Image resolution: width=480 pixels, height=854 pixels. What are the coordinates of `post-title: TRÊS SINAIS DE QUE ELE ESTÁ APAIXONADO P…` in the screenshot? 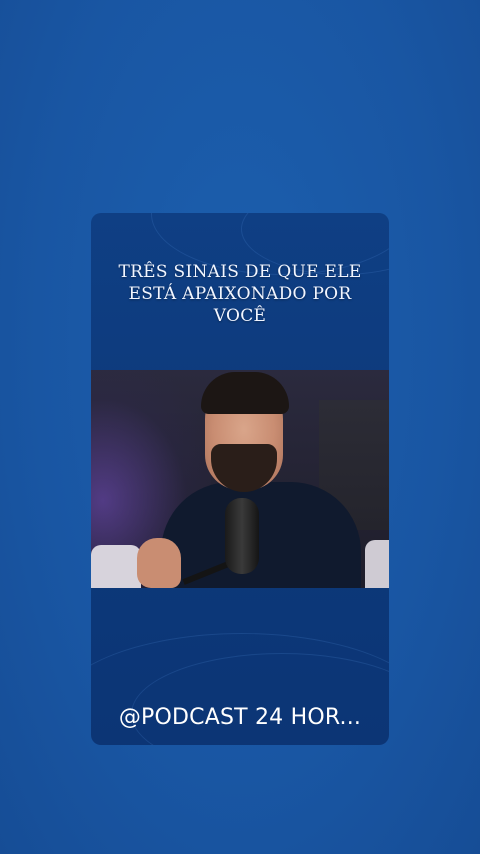 It's located at (240, 294).